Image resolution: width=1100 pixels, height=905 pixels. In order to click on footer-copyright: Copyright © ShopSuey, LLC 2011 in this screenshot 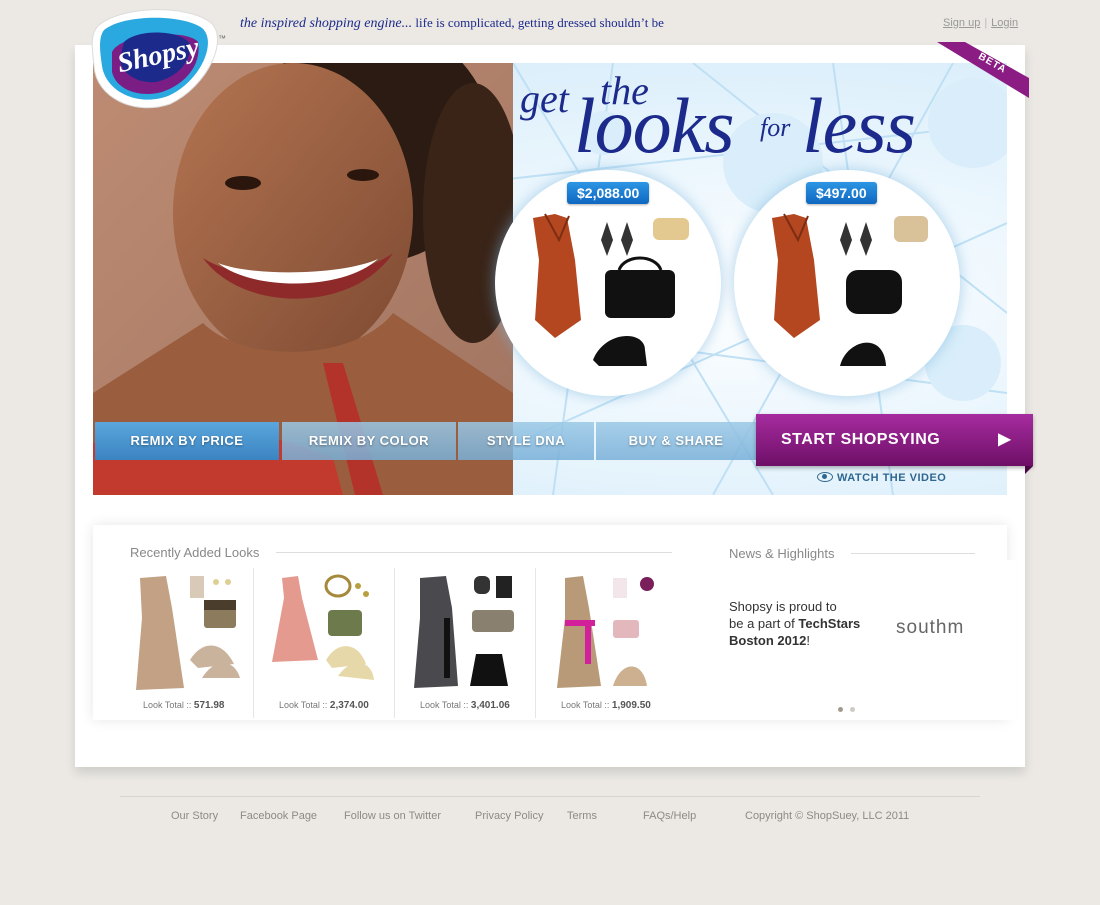, I will do `click(827, 816)`.